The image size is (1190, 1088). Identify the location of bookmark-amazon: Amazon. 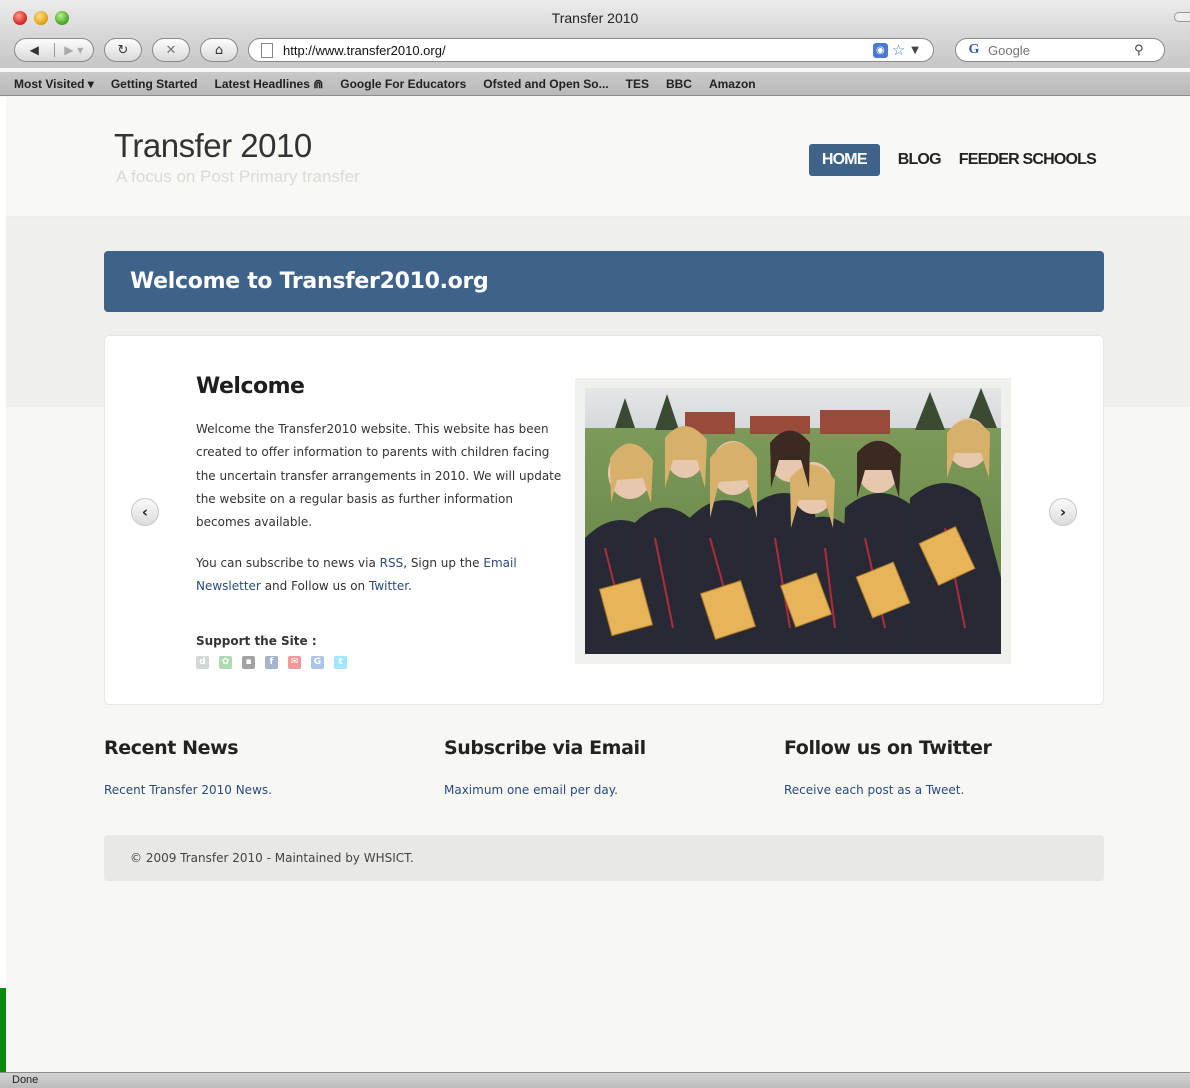
(732, 84).